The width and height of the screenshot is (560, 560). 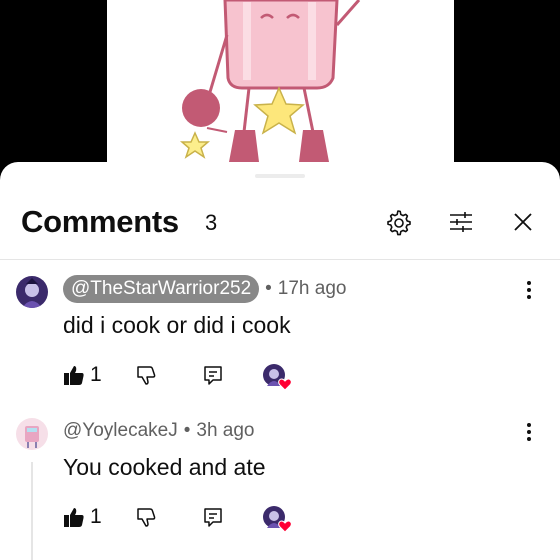 What do you see at coordinates (161, 289) in the screenshot?
I see `comment-author: @TheStarWarrior252` at bounding box center [161, 289].